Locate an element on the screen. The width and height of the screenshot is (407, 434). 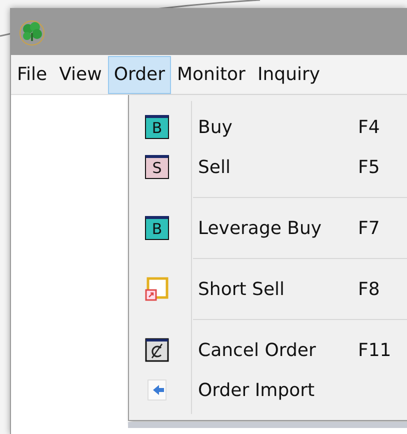
menu-option: Order Import is located at coordinates (268, 390).